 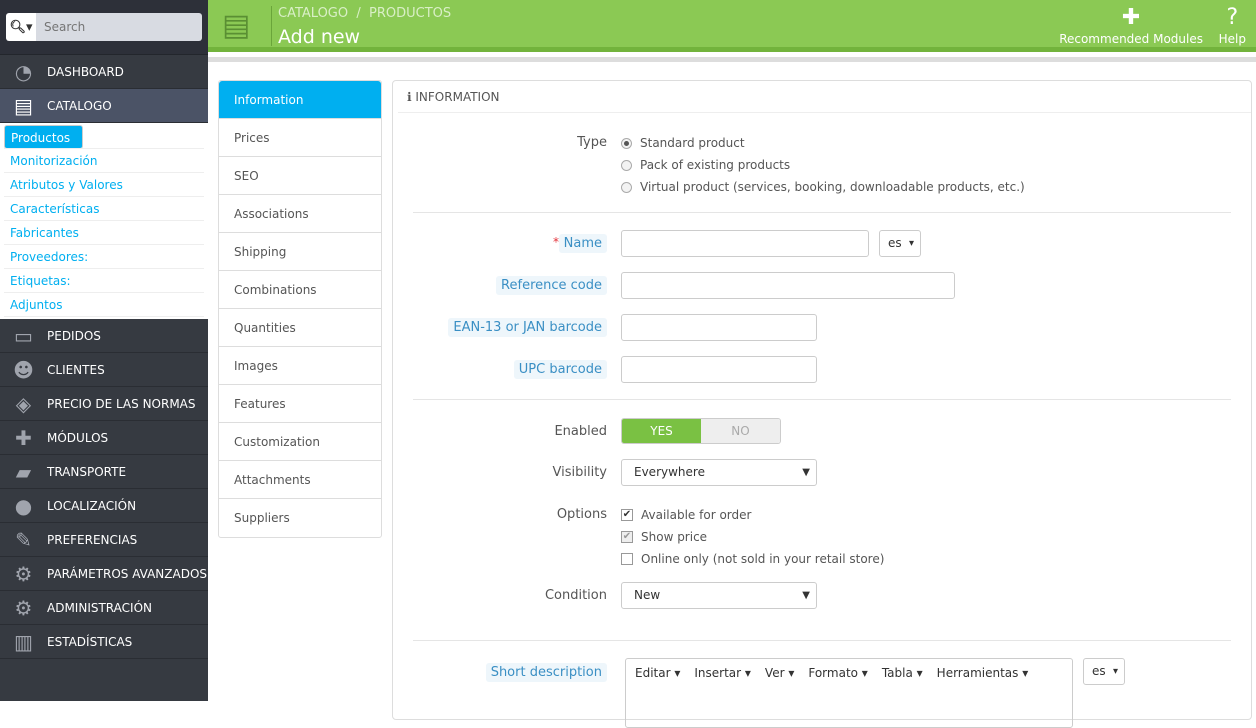 What do you see at coordinates (104, 305) in the screenshot?
I see `submenu-item: Adjuntos` at bounding box center [104, 305].